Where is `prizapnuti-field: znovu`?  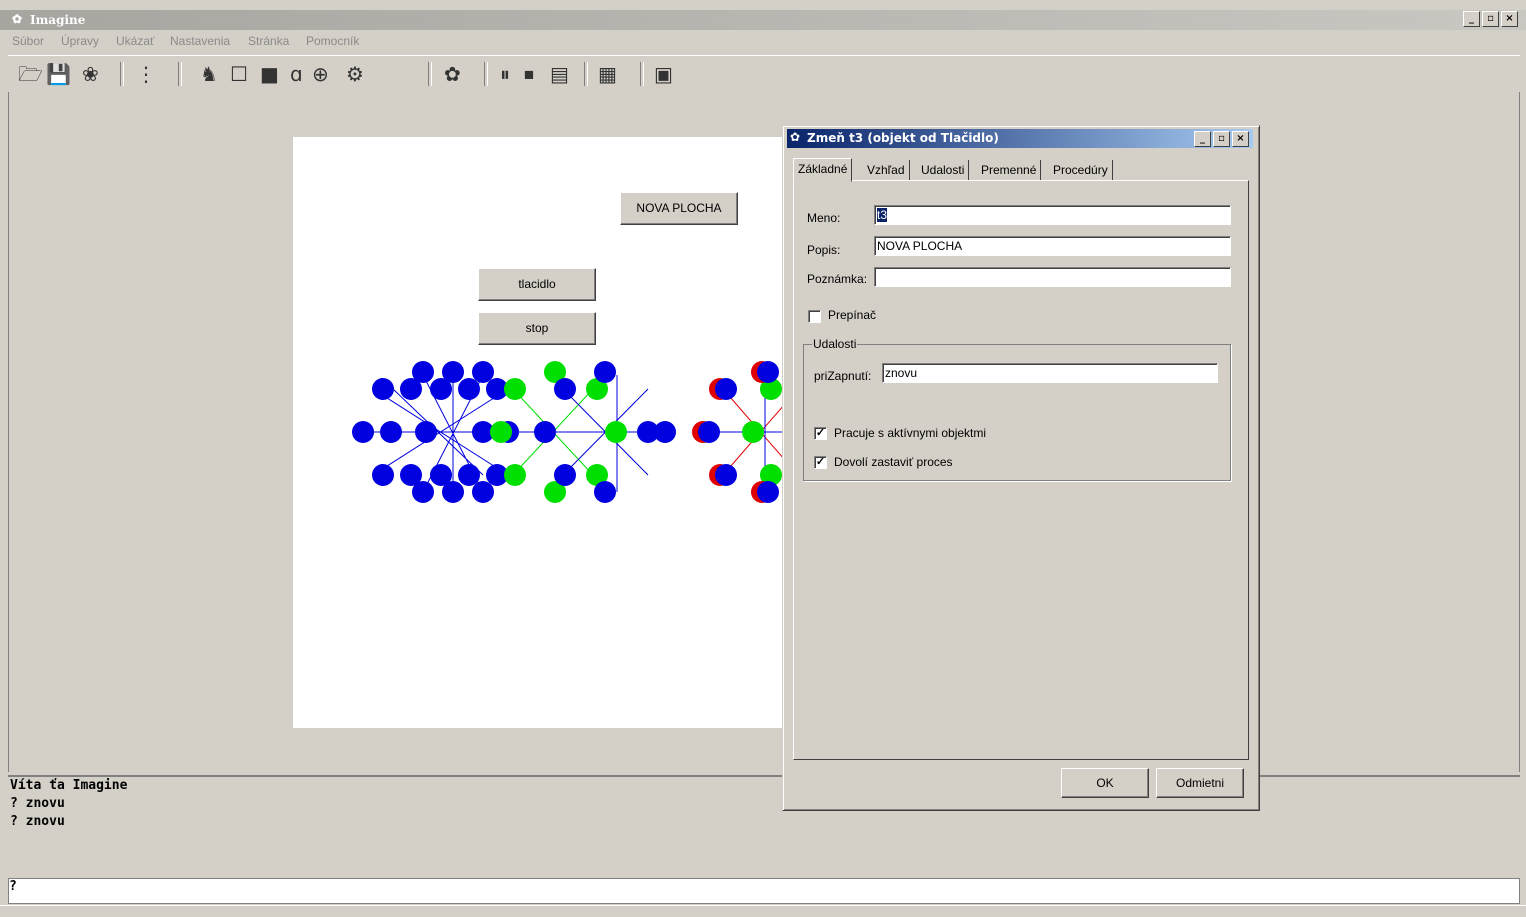 prizapnuti-field: znovu is located at coordinates (1050, 373).